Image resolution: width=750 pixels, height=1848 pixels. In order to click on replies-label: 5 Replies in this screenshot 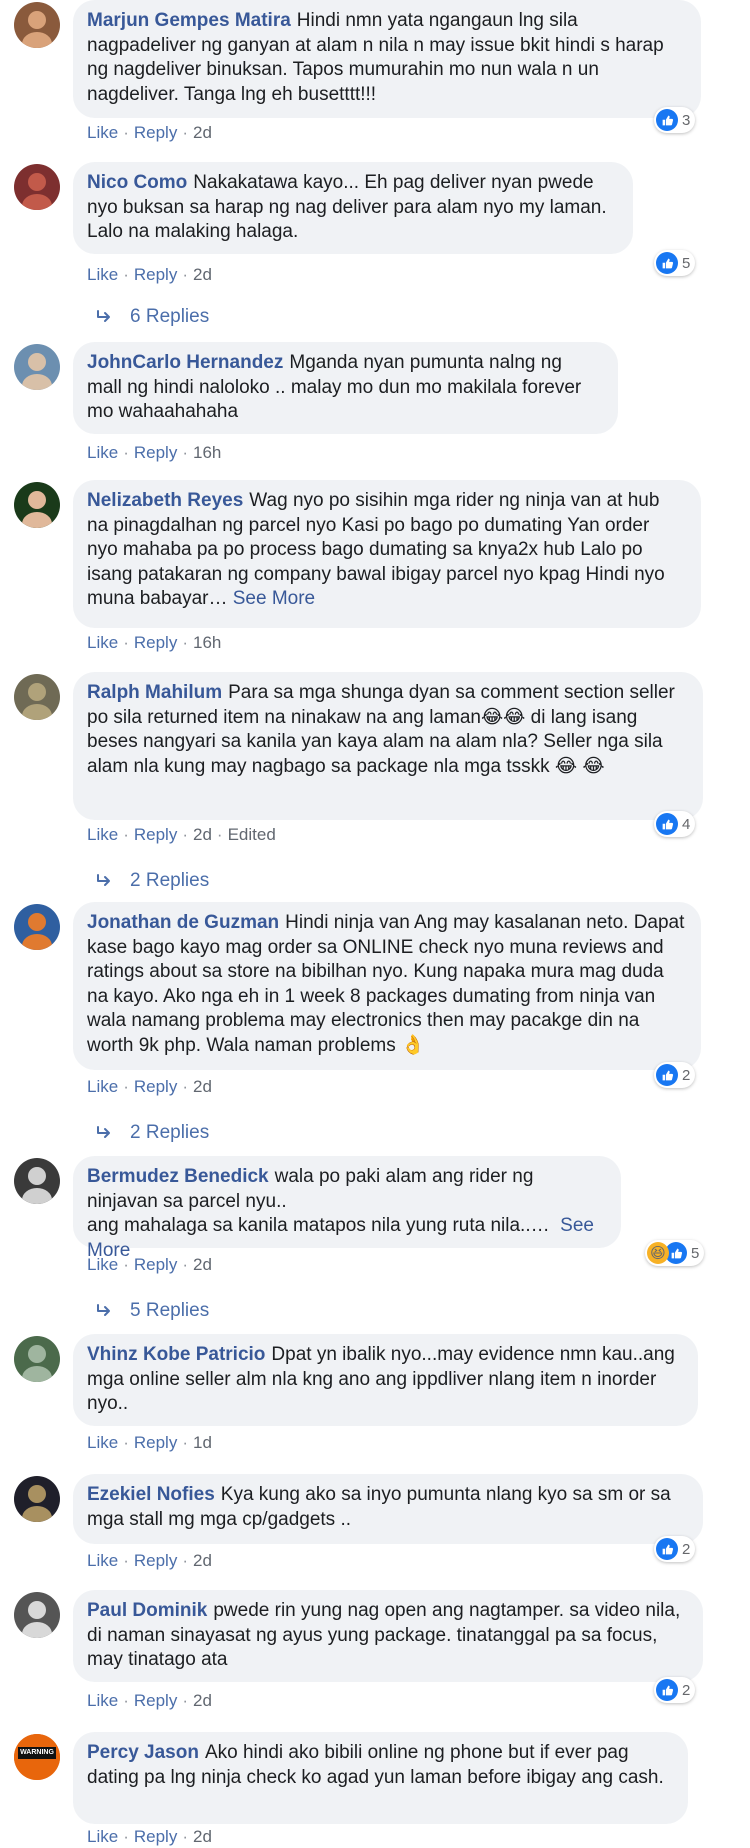, I will do `click(169, 1311)`.